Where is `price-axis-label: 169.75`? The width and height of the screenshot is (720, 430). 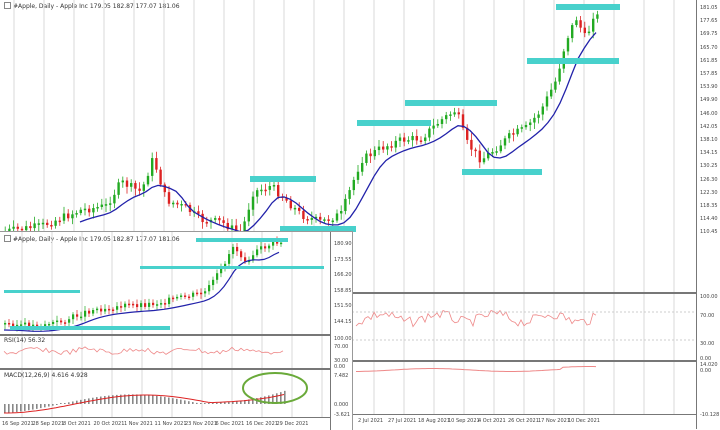
price-axis-label: 169.75 is located at coordinates (709, 34).